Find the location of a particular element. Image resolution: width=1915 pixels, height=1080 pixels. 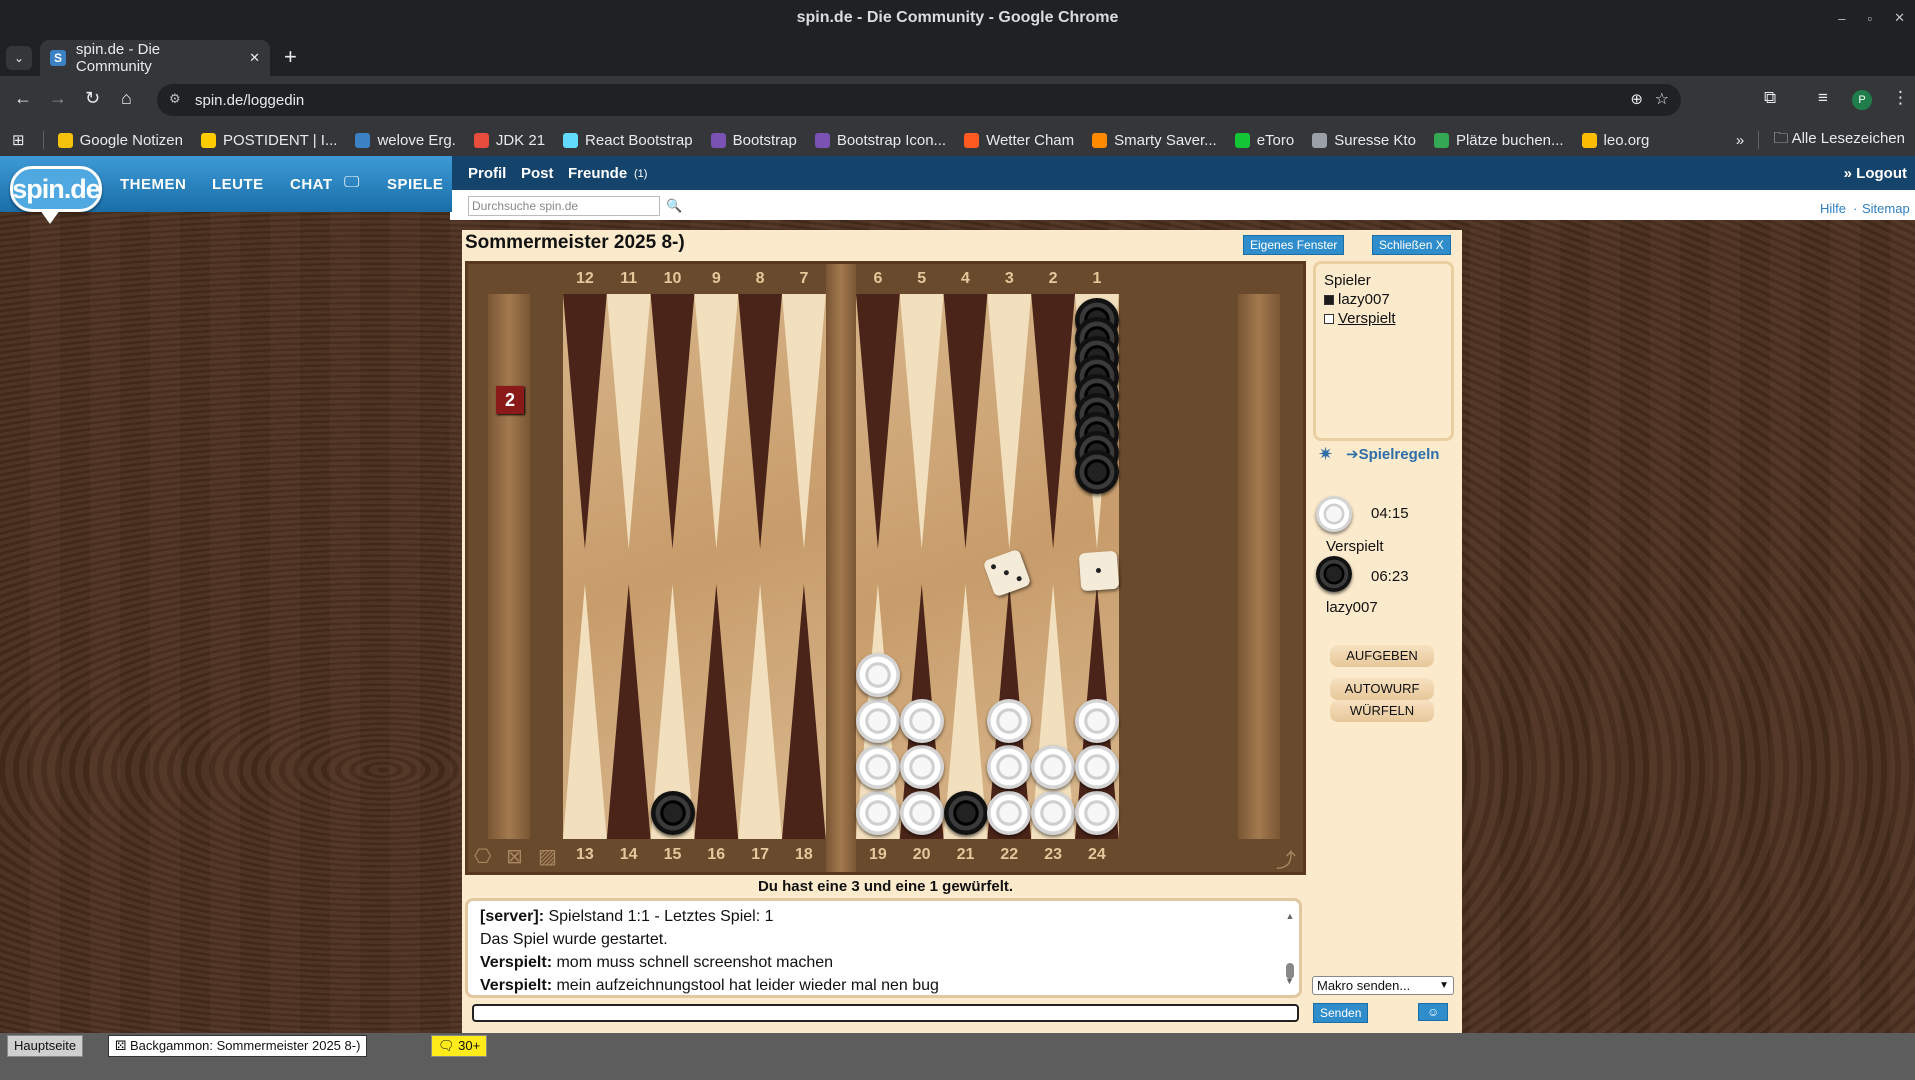

send-button: Senden is located at coordinates (1341, 1013).